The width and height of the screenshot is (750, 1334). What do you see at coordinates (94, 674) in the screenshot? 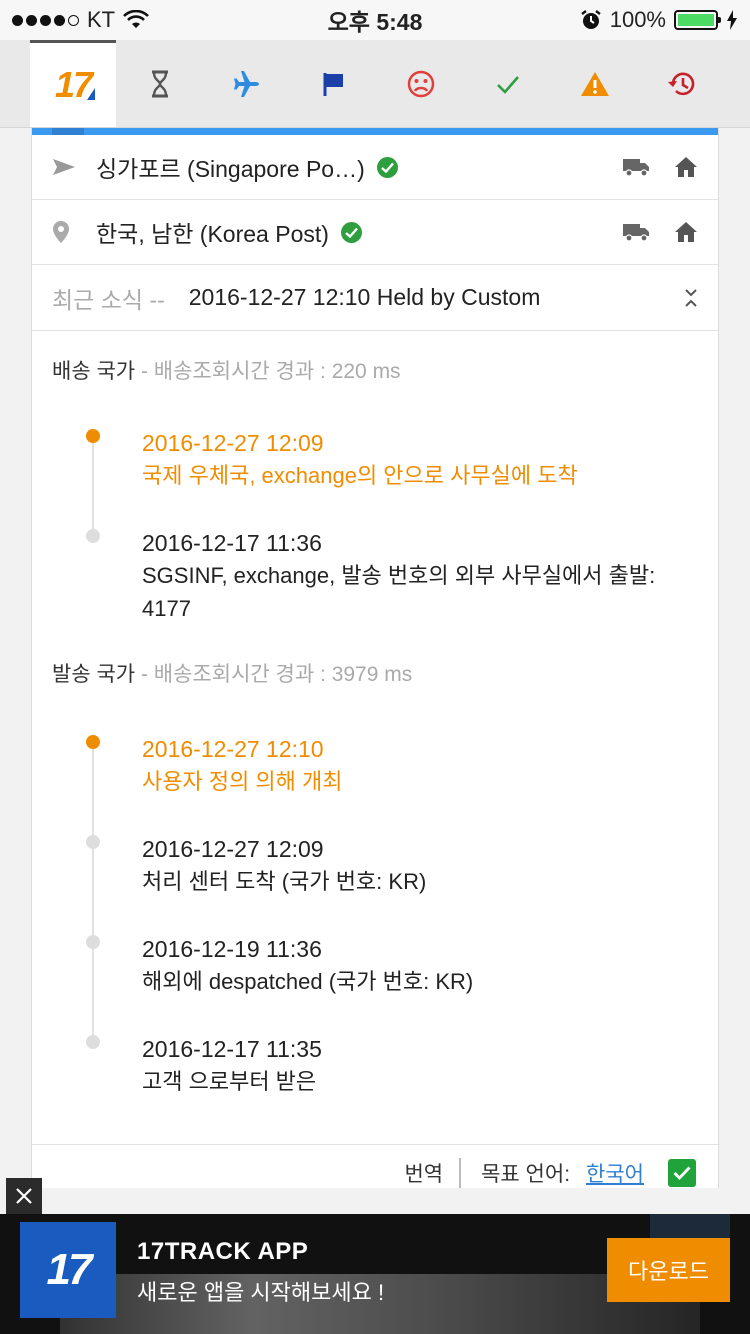
I see `origin-title: 발송 국가` at bounding box center [94, 674].